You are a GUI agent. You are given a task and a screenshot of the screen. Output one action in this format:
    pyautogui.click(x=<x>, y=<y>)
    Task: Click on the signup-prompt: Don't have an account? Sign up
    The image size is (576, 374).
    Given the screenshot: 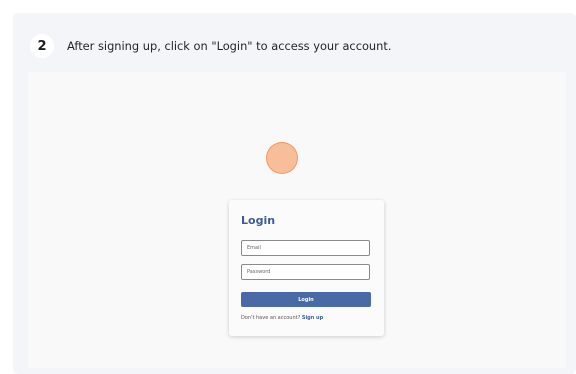 What is the action you would take?
    pyautogui.click(x=282, y=318)
    